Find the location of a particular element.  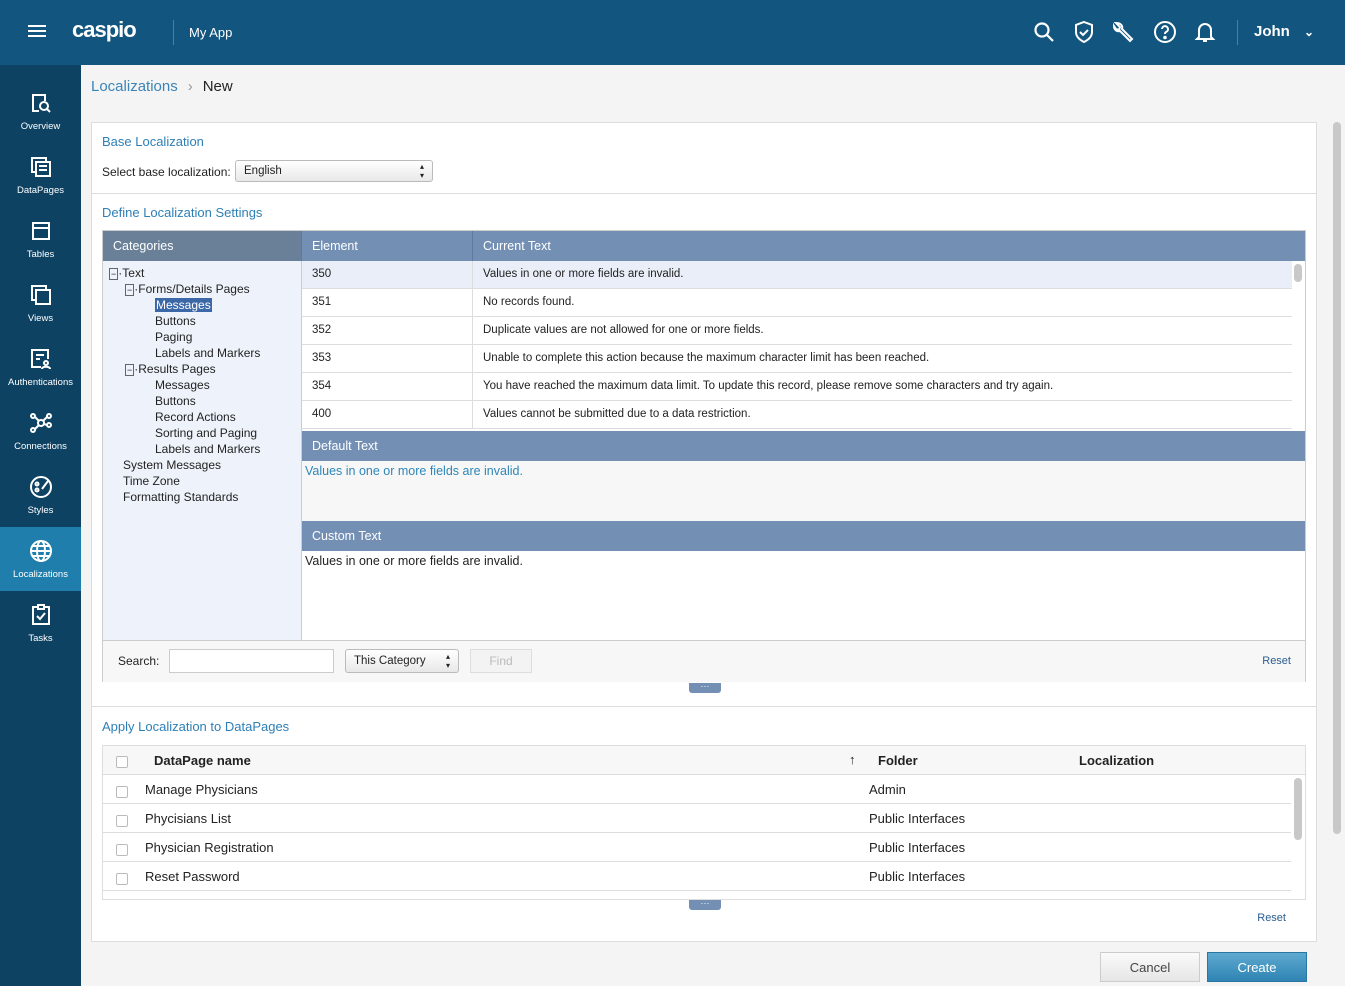

current-text-header: Current Text is located at coordinates (889, 246).